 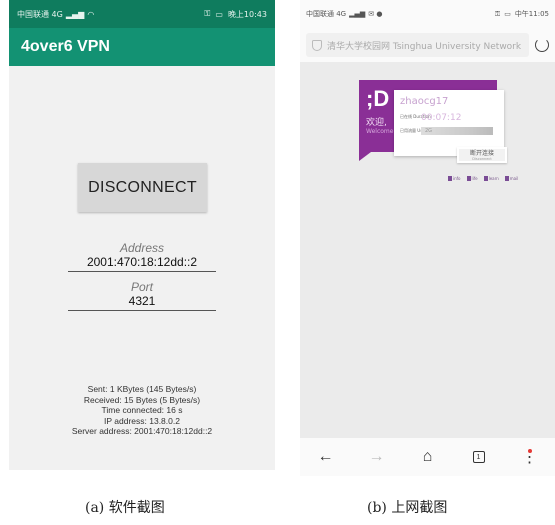 I want to click on portal-disconnect-cn: 断开连接, so click(x=481, y=153).